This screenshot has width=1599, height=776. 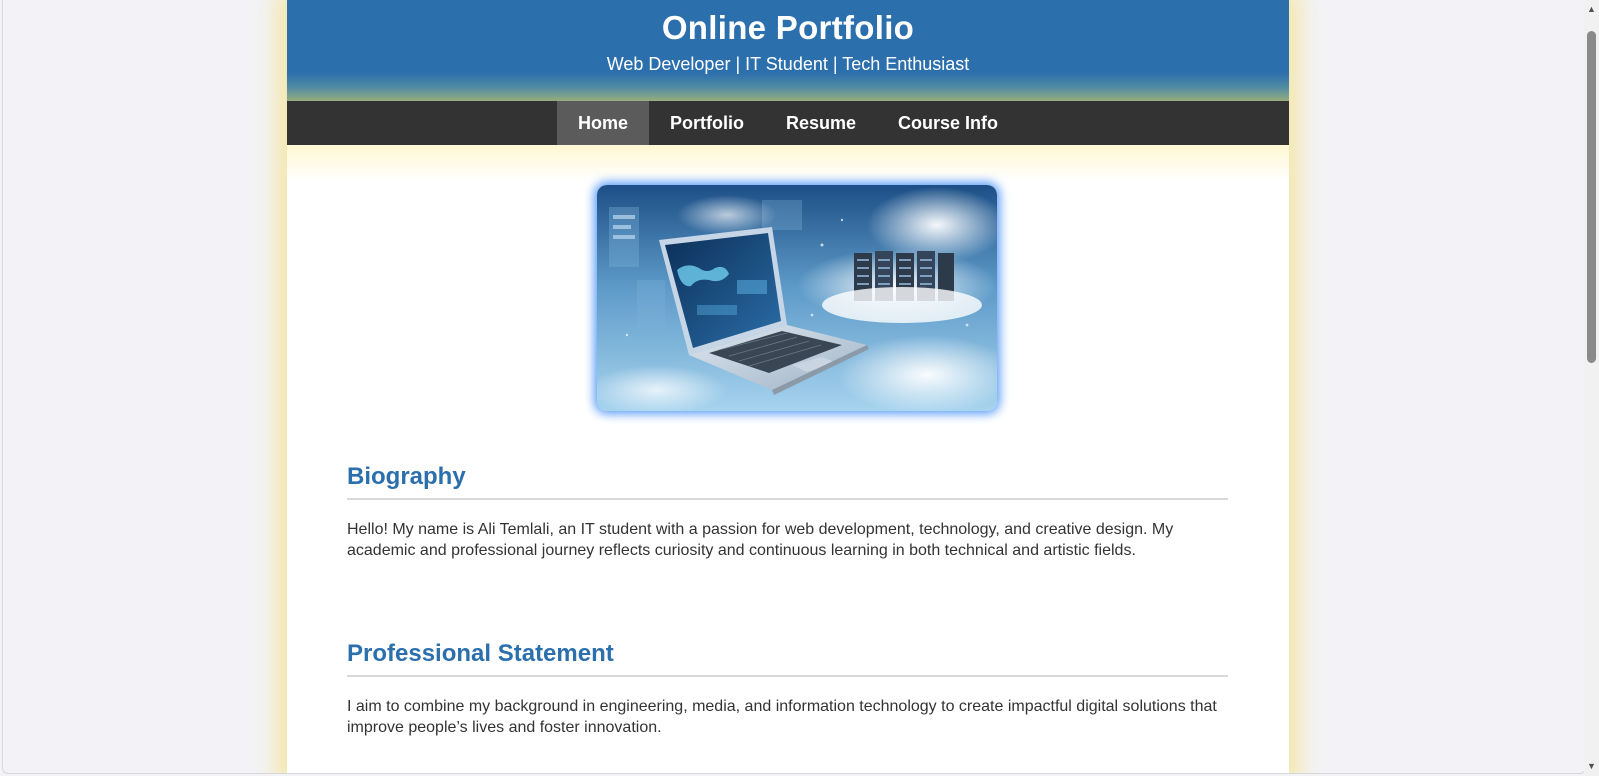 I want to click on professional-statement-heading: Professional Statement, so click(x=787, y=658).